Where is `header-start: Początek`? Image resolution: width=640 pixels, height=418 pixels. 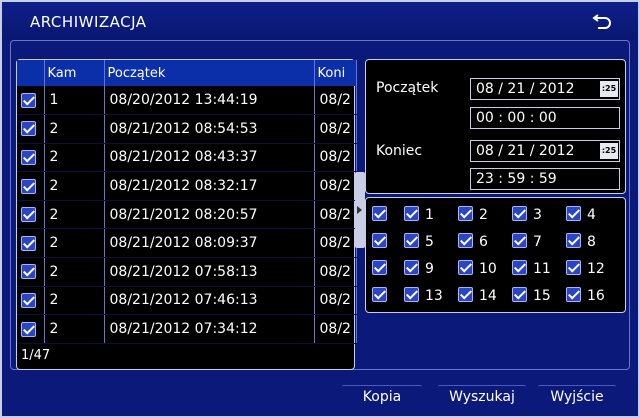
header-start: Początek is located at coordinates (209, 73).